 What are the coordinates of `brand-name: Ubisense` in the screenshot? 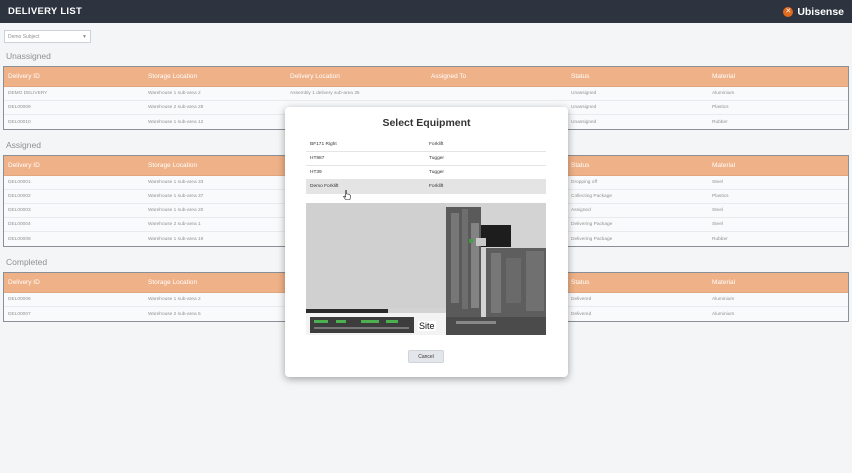 It's located at (820, 11).